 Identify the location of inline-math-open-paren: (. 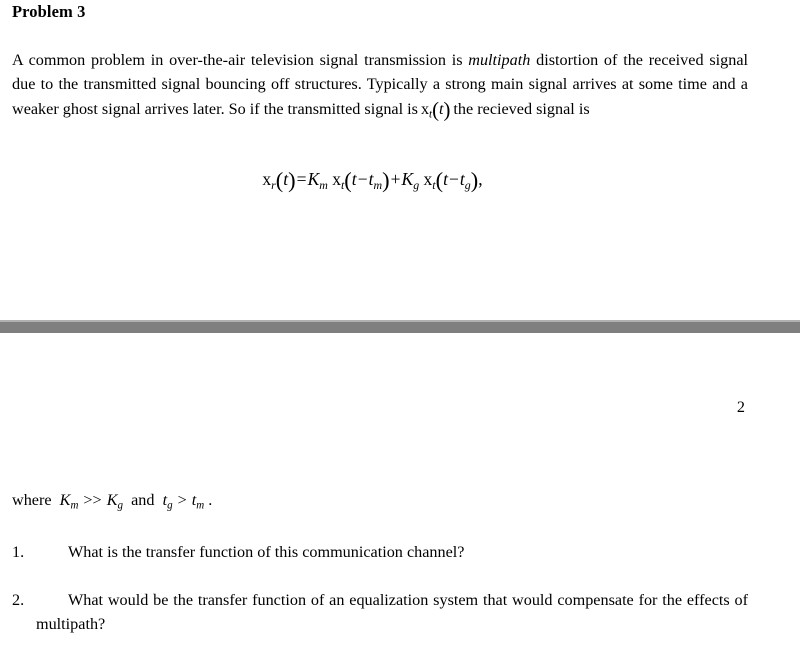
(436, 109).